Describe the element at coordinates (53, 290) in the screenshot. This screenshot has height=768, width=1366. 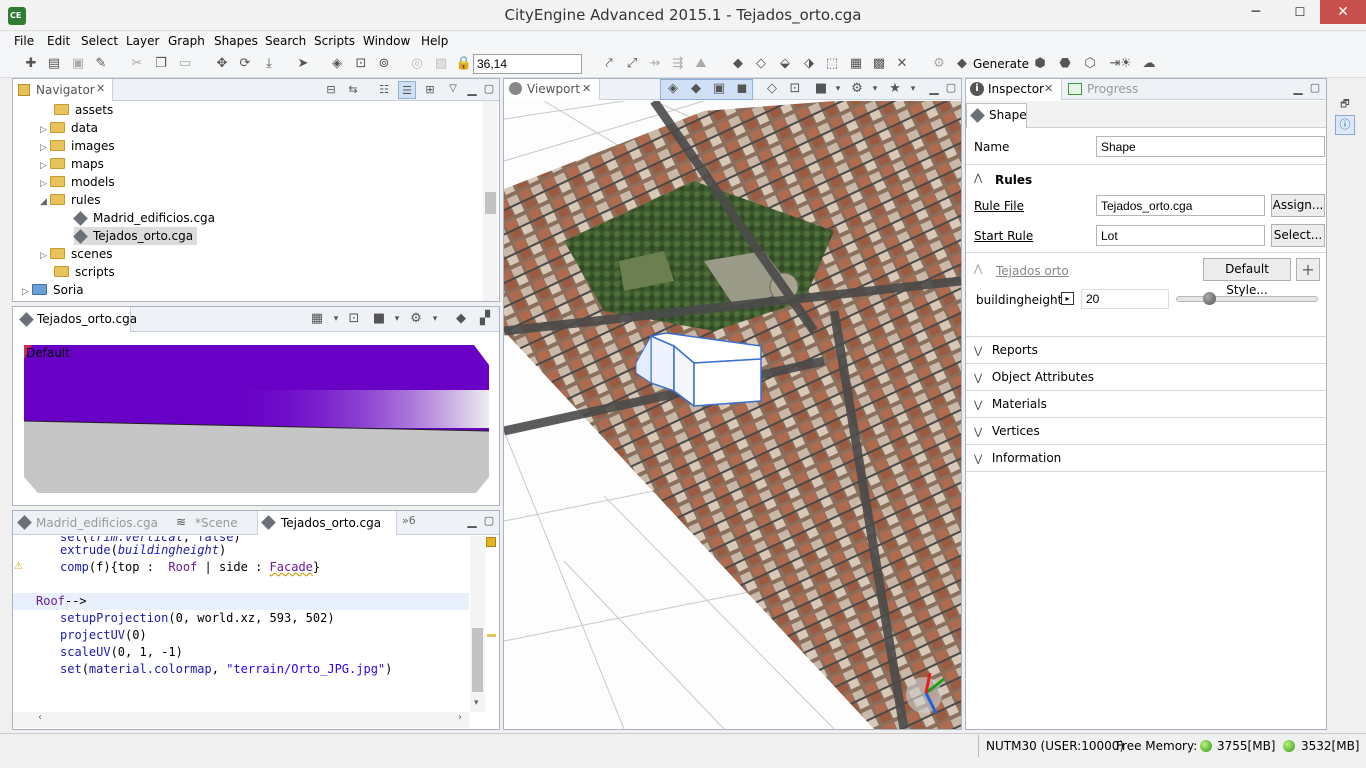
I see `tree-item-soria: ▷ Soria` at that location.